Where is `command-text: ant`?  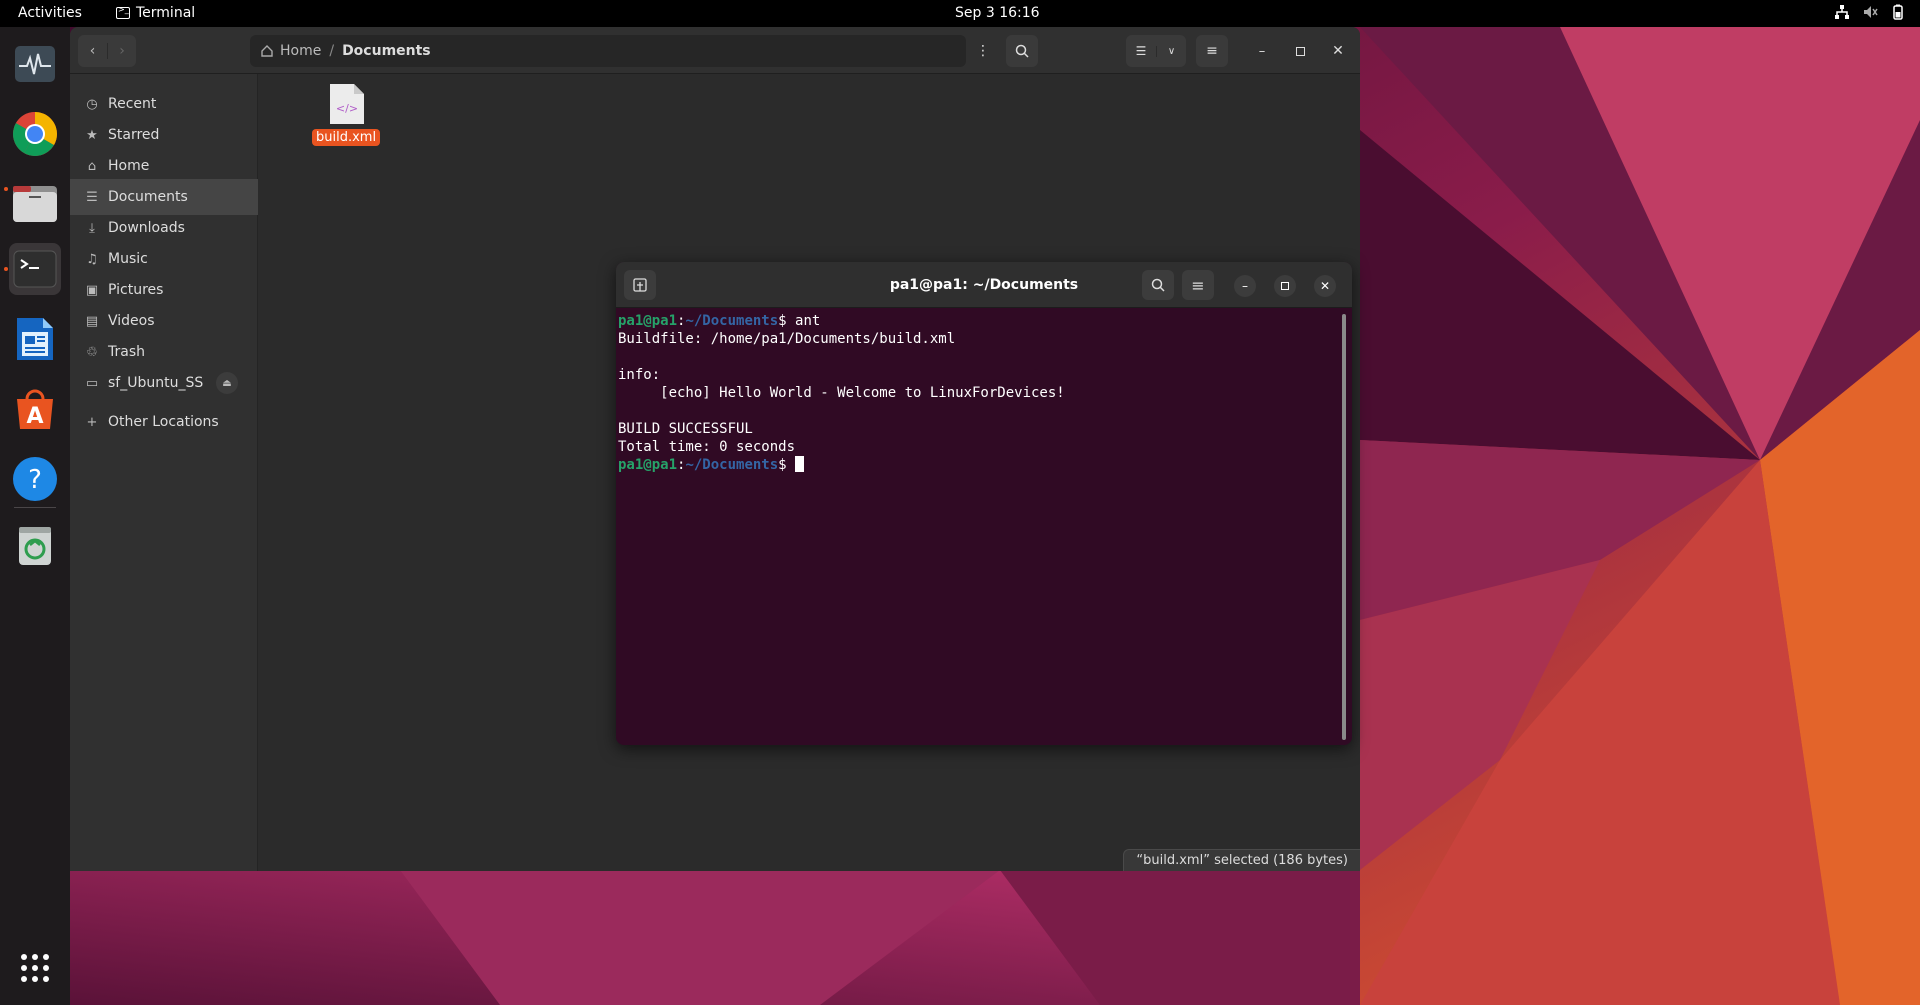 command-text: ant is located at coordinates (803, 321).